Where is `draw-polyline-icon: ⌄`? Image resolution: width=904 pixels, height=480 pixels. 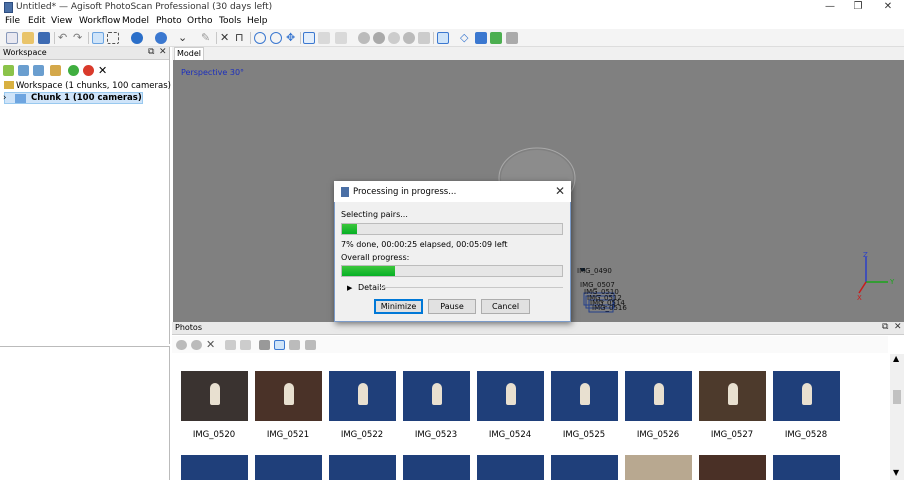
draw-polyline-icon: ⌄ is located at coordinates (184, 38).